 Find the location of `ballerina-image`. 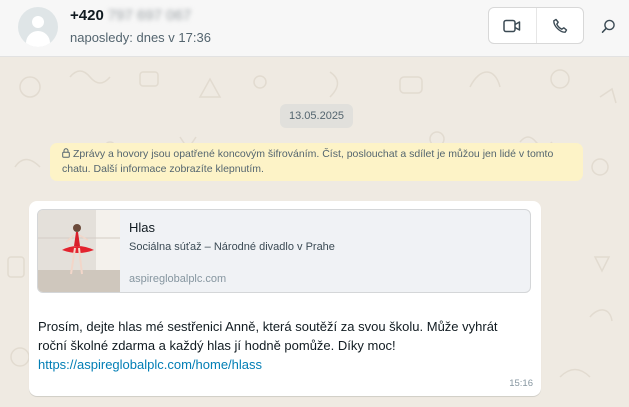

ballerina-image is located at coordinates (79, 251).